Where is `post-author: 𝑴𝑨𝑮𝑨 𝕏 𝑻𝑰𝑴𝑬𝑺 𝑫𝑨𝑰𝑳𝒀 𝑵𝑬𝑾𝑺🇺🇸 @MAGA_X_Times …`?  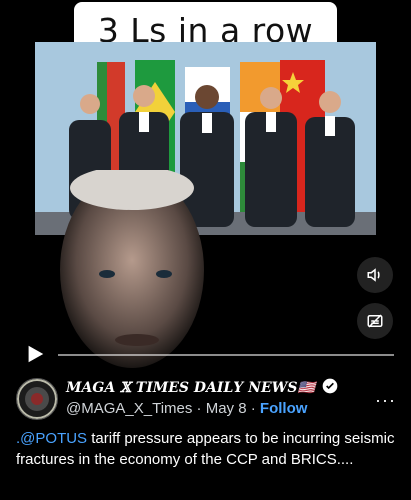 post-author: 𝑴𝑨𝑮𝑨 𝕏 𝑻𝑰𝑴𝑬𝑺 𝑫𝑨𝑰𝑳𝒀 𝑵𝑬𝑾𝑺🇺🇸 @MAGA_X_Times … is located at coordinates (206, 400).